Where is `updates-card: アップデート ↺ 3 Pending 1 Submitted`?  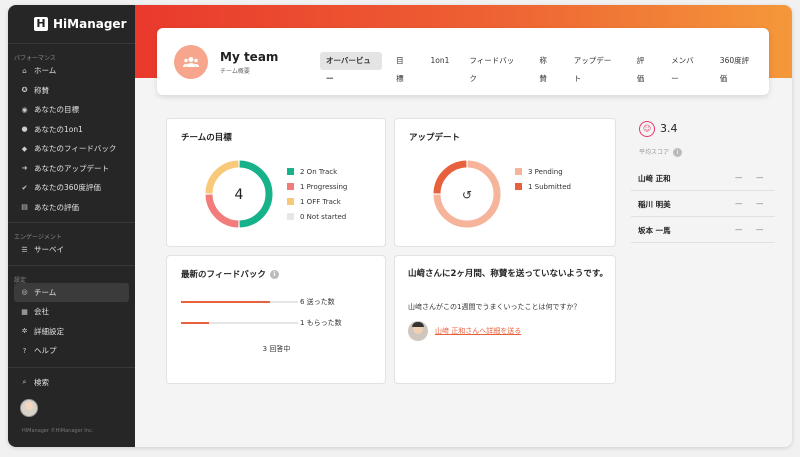 updates-card: アップデート ↺ 3 Pending 1 Submitted is located at coordinates (505, 182).